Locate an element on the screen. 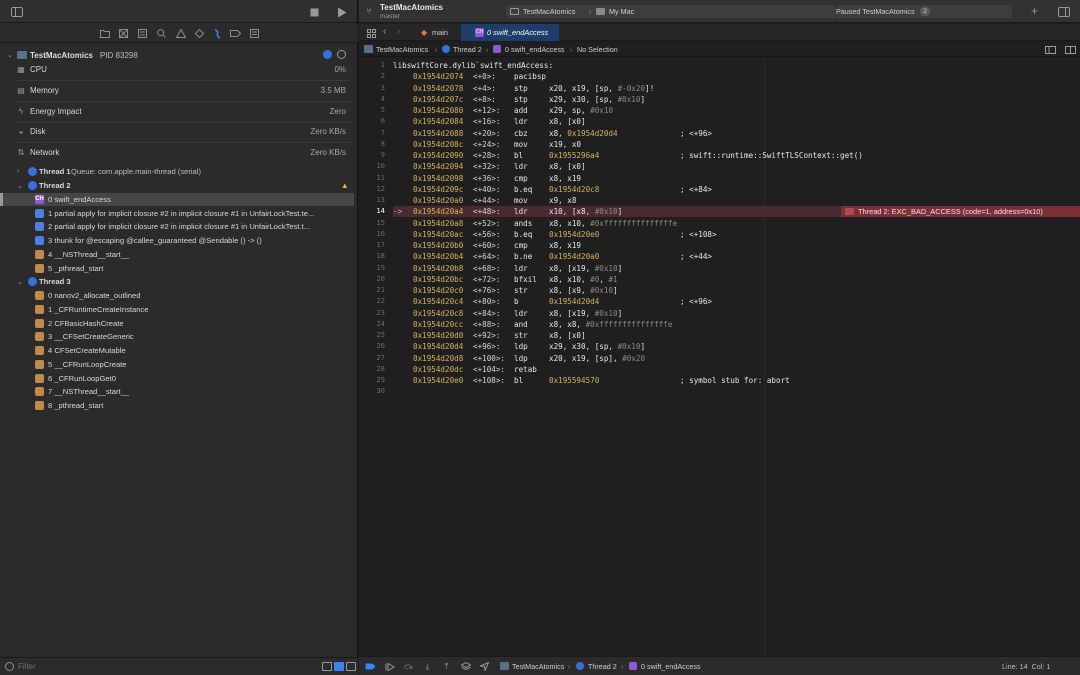 The height and width of the screenshot is (675, 1080). instruction-line: 0x1954d2084 <+16>: ldr x8, [x0] is located at coordinates (736, 121).